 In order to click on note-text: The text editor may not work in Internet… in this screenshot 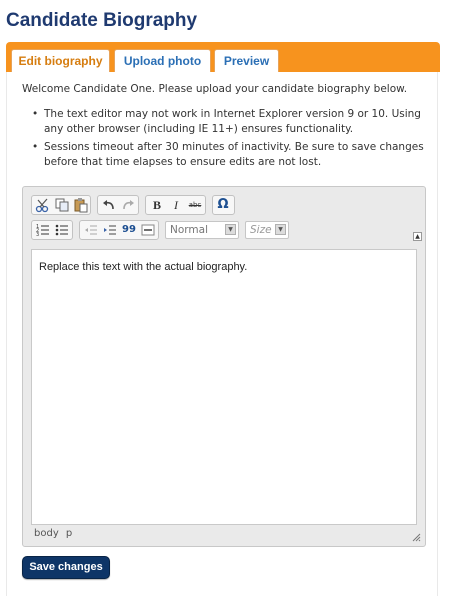, I will do `click(232, 121)`.